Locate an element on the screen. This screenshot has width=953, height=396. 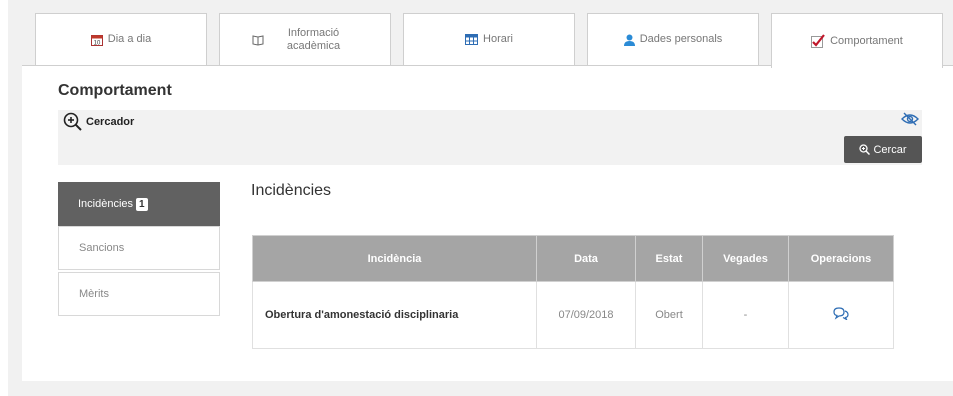
search-label: Cercador is located at coordinates (110, 122).